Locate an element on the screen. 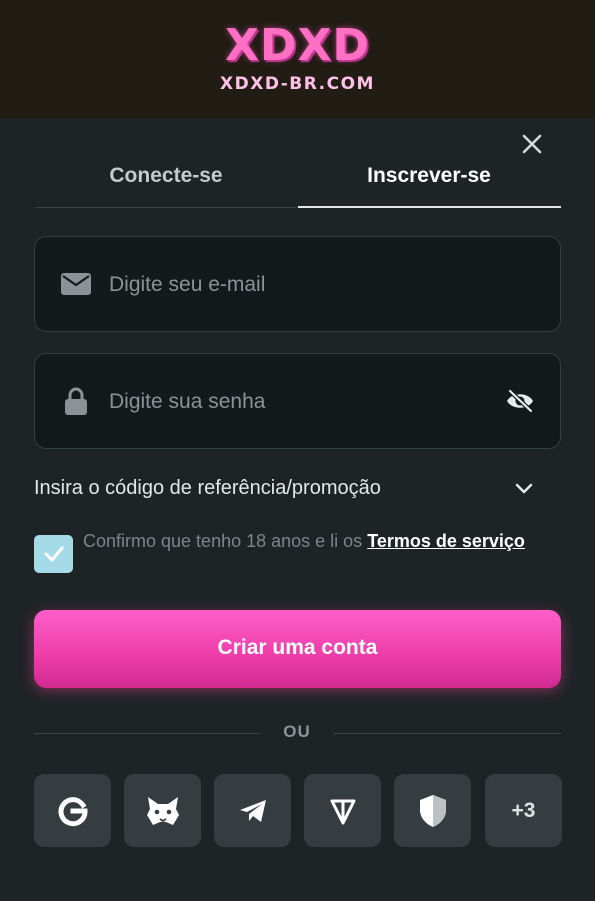  toggle-password-button is located at coordinates (520, 401).